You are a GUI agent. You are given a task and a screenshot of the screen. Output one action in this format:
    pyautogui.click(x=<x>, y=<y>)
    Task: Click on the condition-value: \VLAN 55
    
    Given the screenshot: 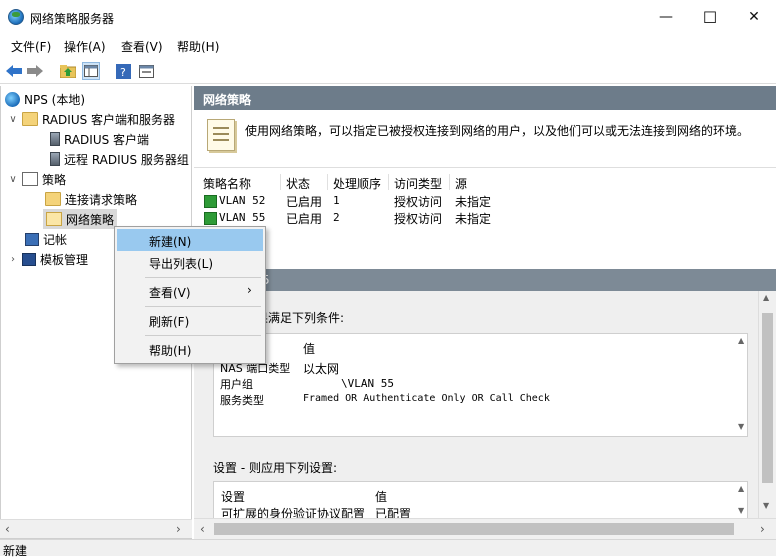 What is the action you would take?
    pyautogui.click(x=367, y=383)
    